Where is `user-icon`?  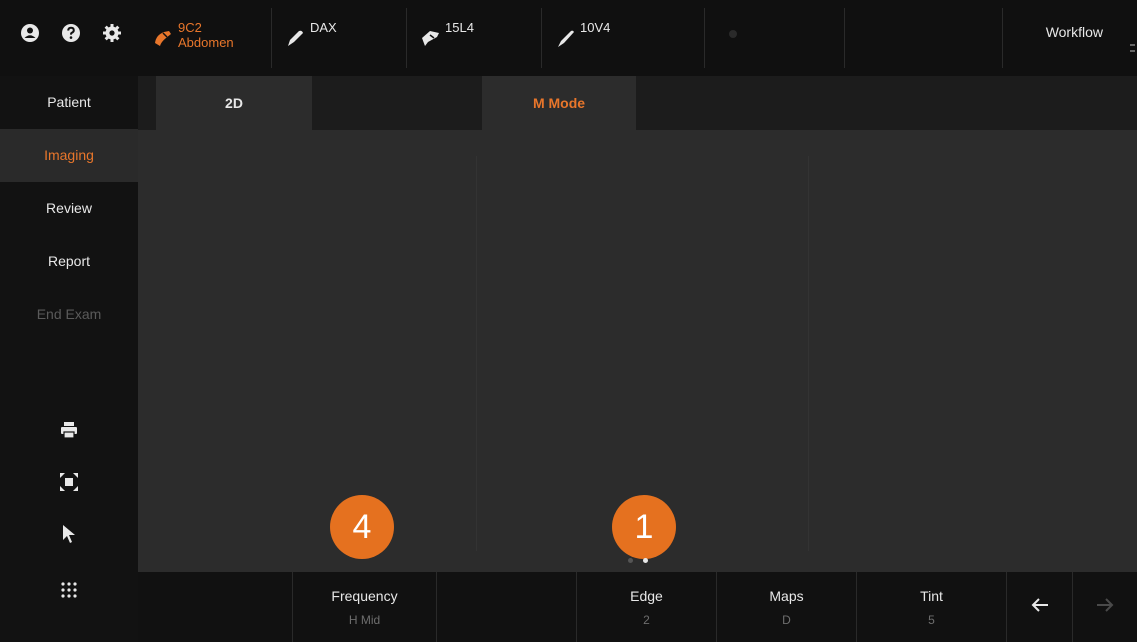 user-icon is located at coordinates (30, 33).